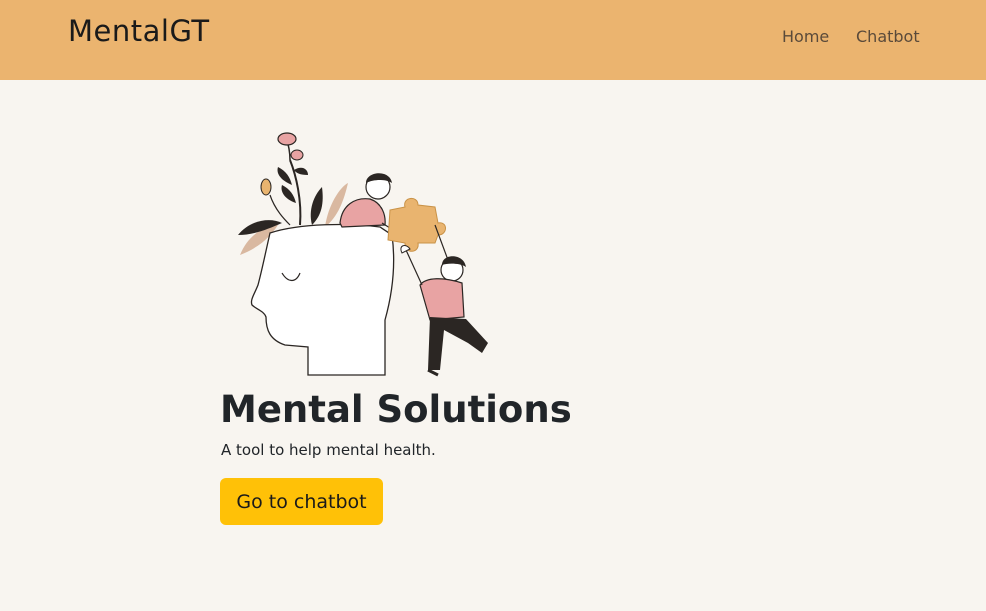 This screenshot has height=611, width=986. I want to click on navbar: MentalGT Home Chatbot, so click(493, 40).